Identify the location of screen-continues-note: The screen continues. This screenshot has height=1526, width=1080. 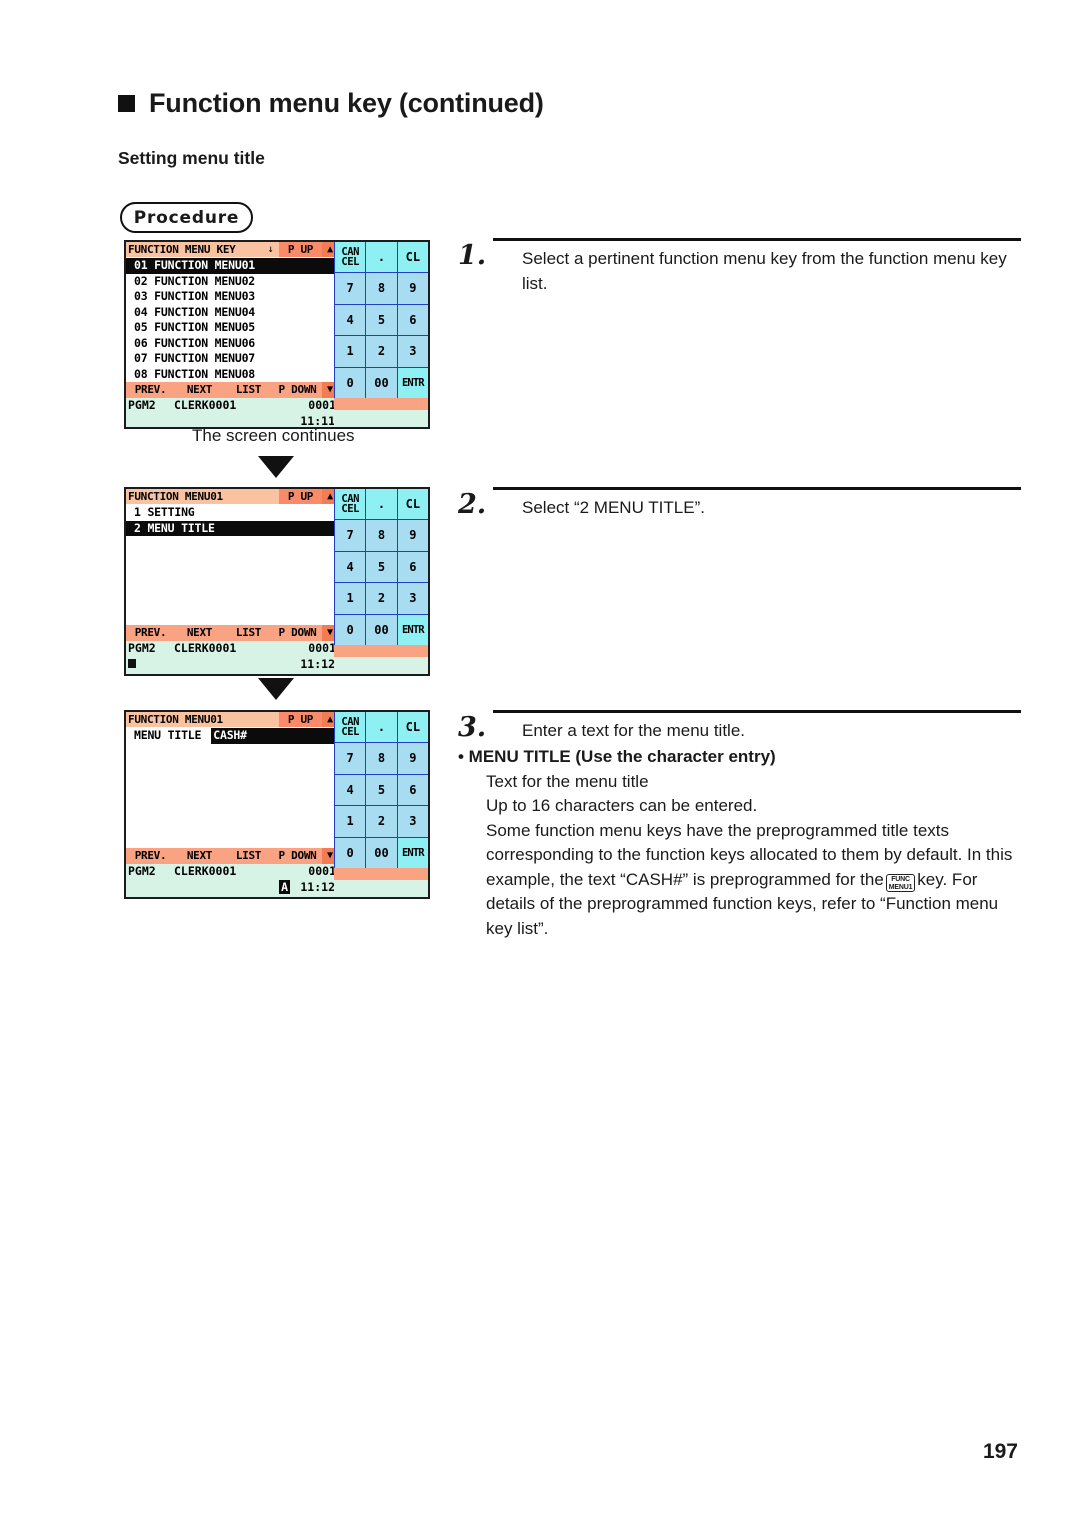
(273, 435).